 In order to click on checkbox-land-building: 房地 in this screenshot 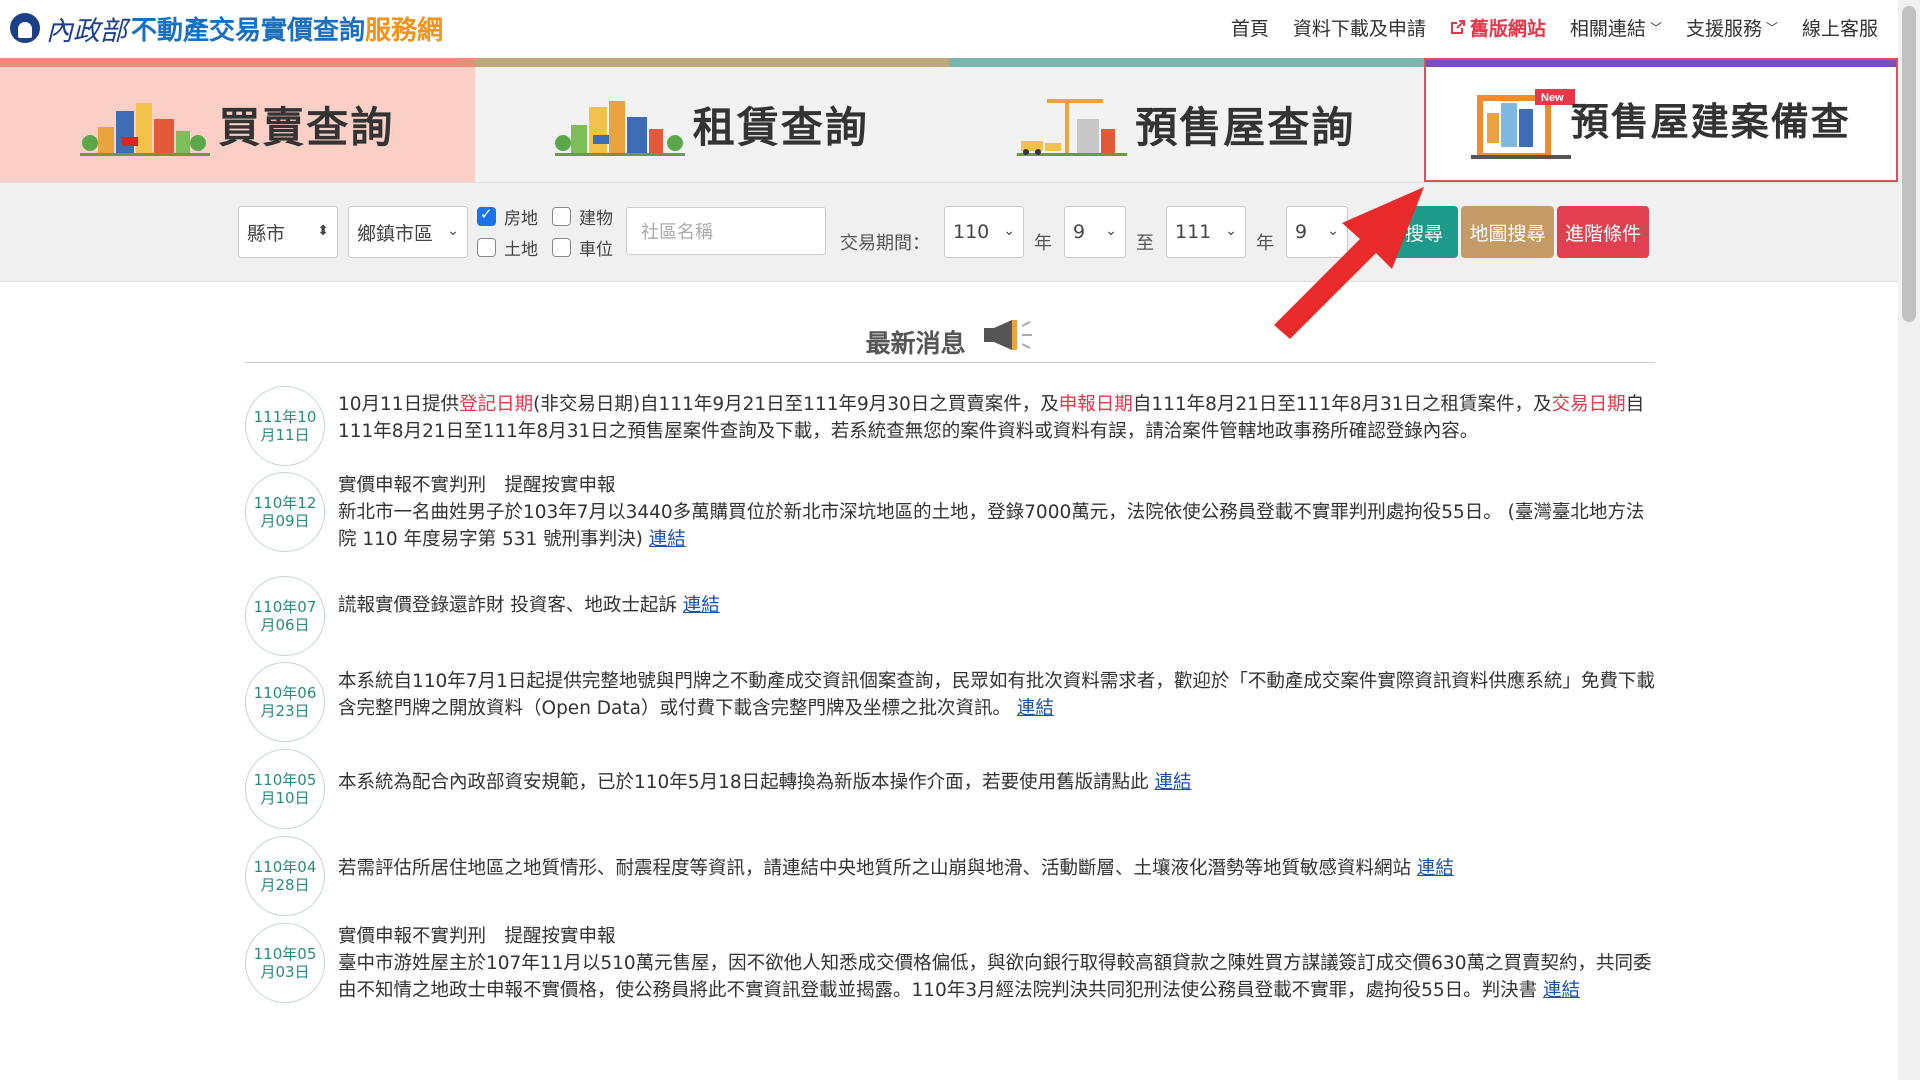, I will do `click(507, 216)`.